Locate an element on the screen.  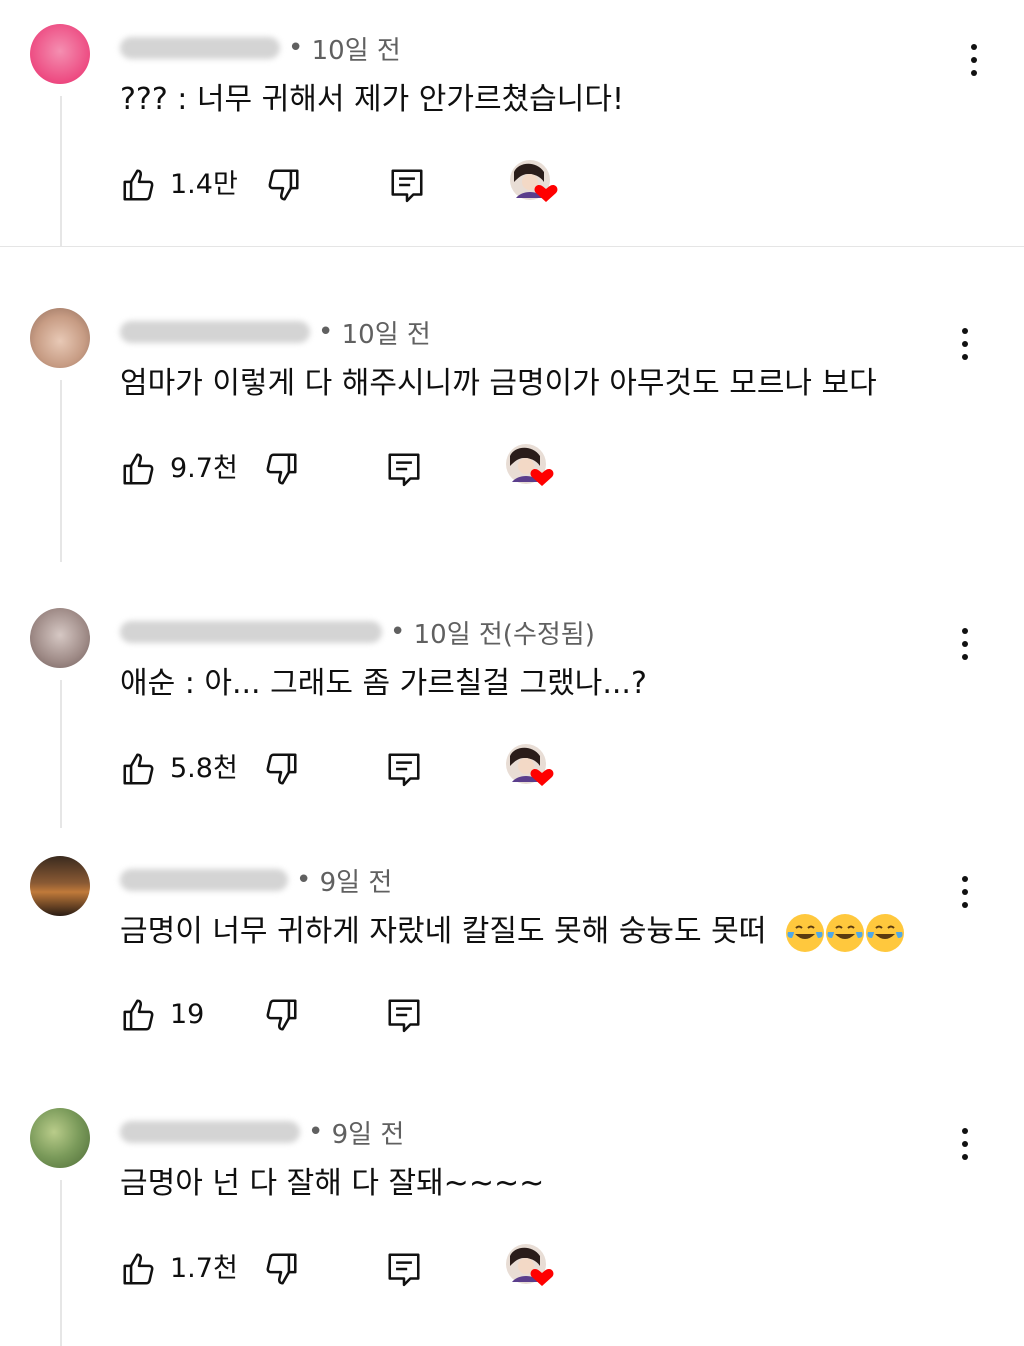
like-count: 19 is located at coordinates (187, 1014).